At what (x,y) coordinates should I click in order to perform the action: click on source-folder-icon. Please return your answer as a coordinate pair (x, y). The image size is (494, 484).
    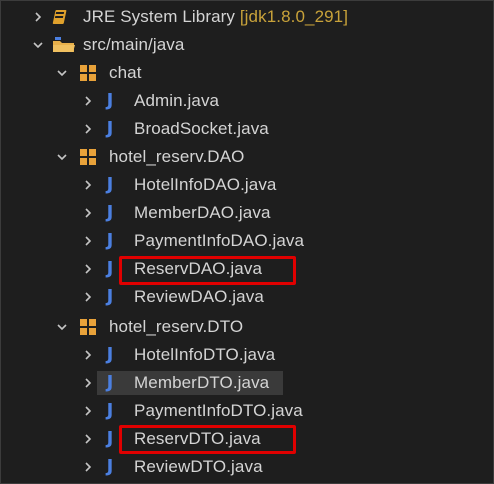
    Looking at the image, I should click on (64, 45).